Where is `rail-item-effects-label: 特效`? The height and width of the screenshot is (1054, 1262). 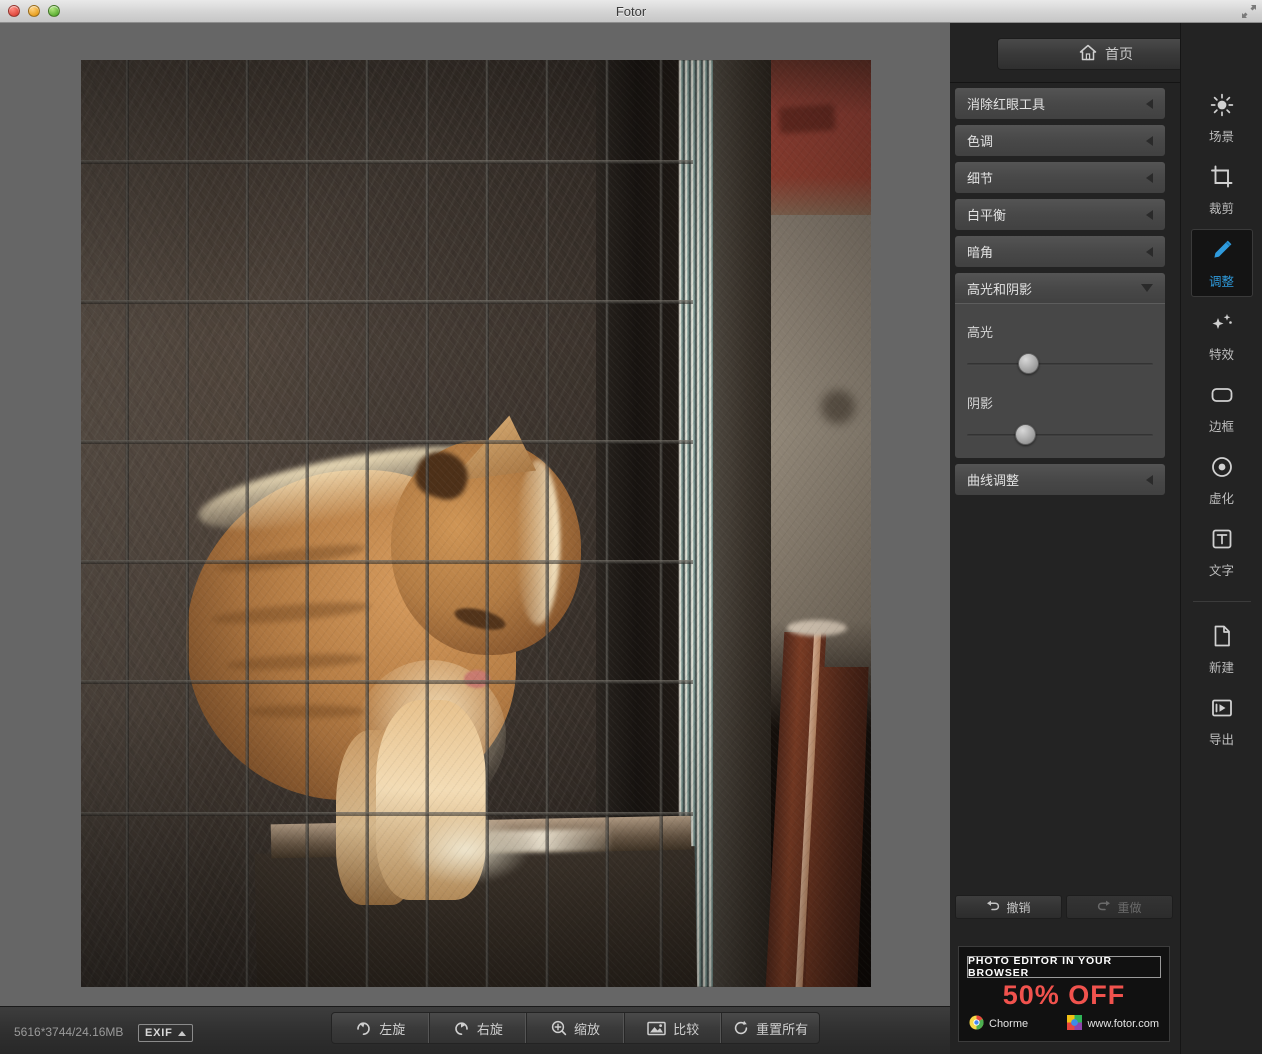
rail-item-effects-label: 特效 is located at coordinates (1221, 355).